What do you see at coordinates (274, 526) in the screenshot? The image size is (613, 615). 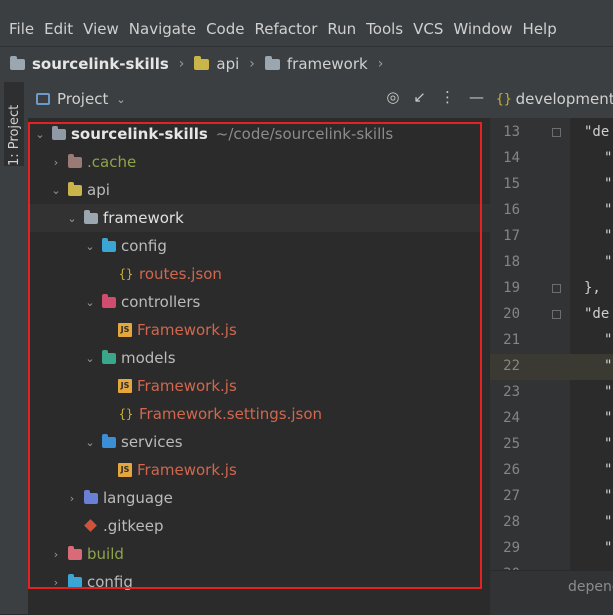 I see `tree-item-gitkeep: .gitkeep` at bounding box center [274, 526].